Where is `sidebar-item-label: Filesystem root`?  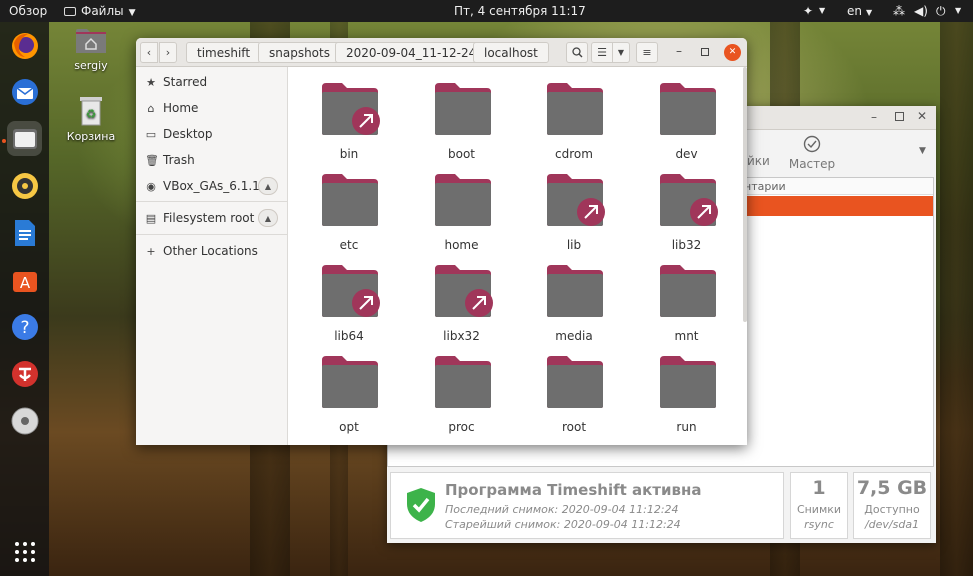
sidebar-item-label: Filesystem root is located at coordinates (209, 218).